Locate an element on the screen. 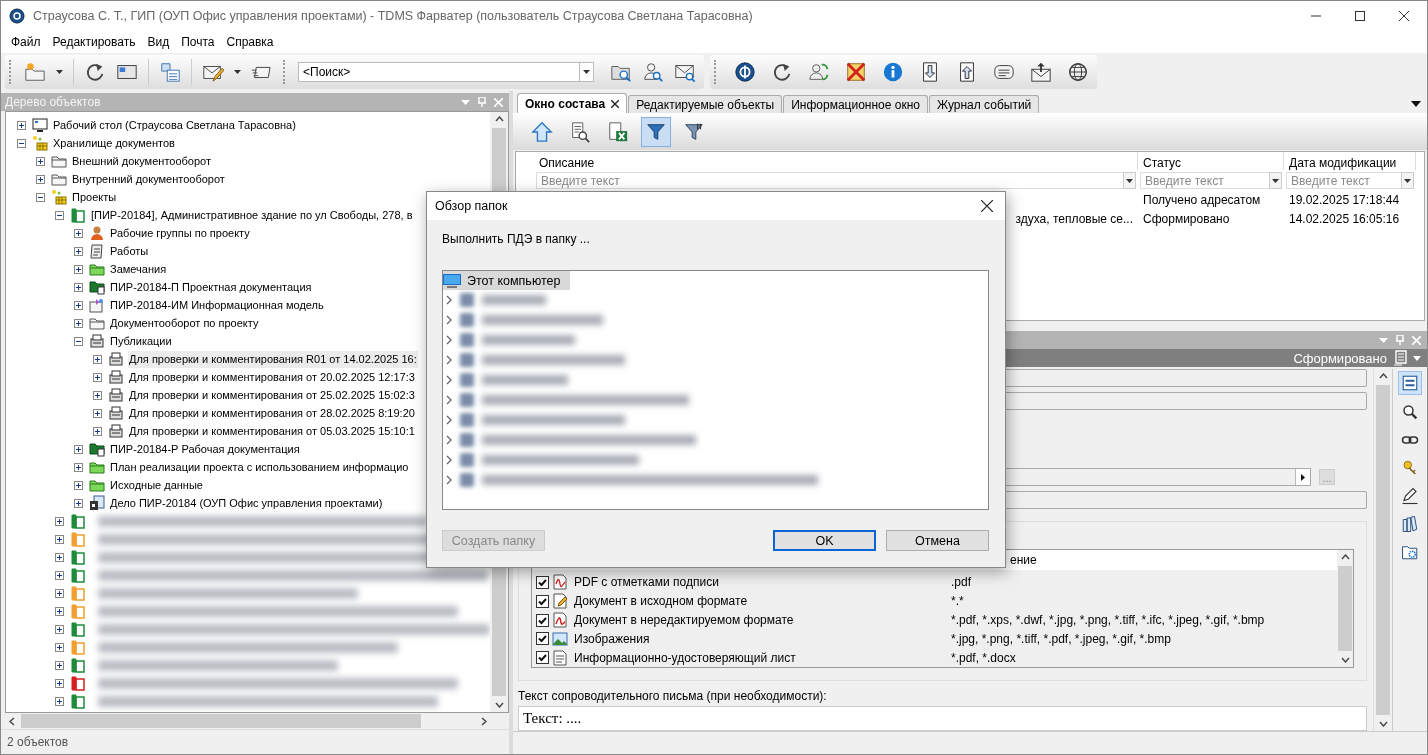  tree-item: Внешний документооборот is located at coordinates (141, 161).